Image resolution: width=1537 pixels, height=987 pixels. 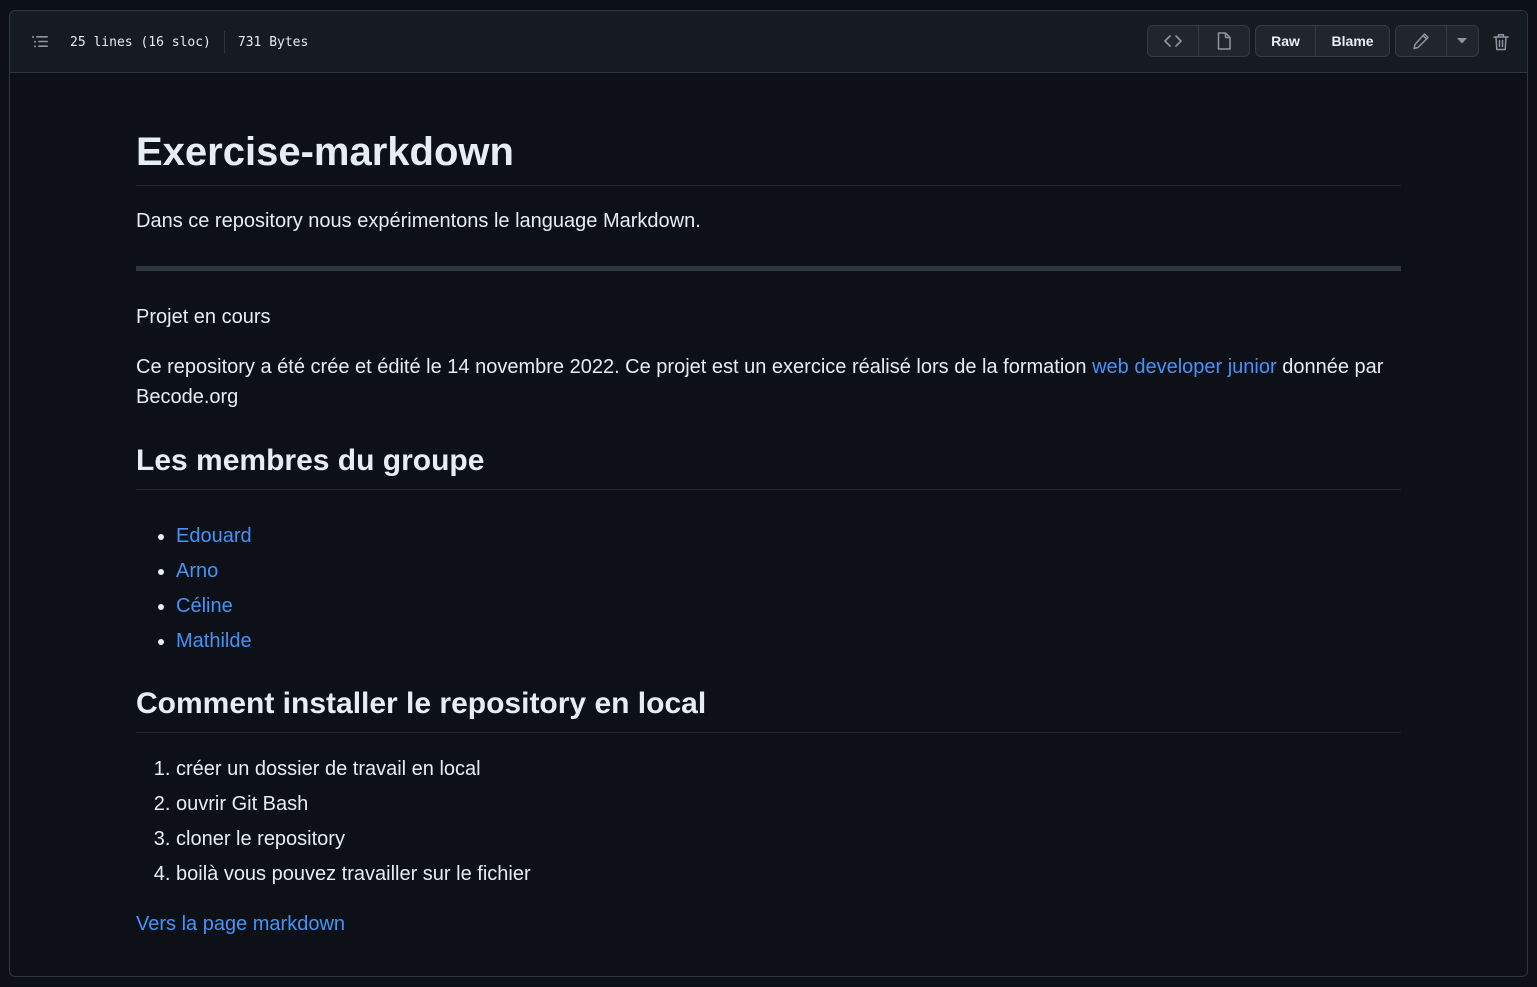 I want to click on members-heading: Les membres du groupe, so click(x=310, y=460).